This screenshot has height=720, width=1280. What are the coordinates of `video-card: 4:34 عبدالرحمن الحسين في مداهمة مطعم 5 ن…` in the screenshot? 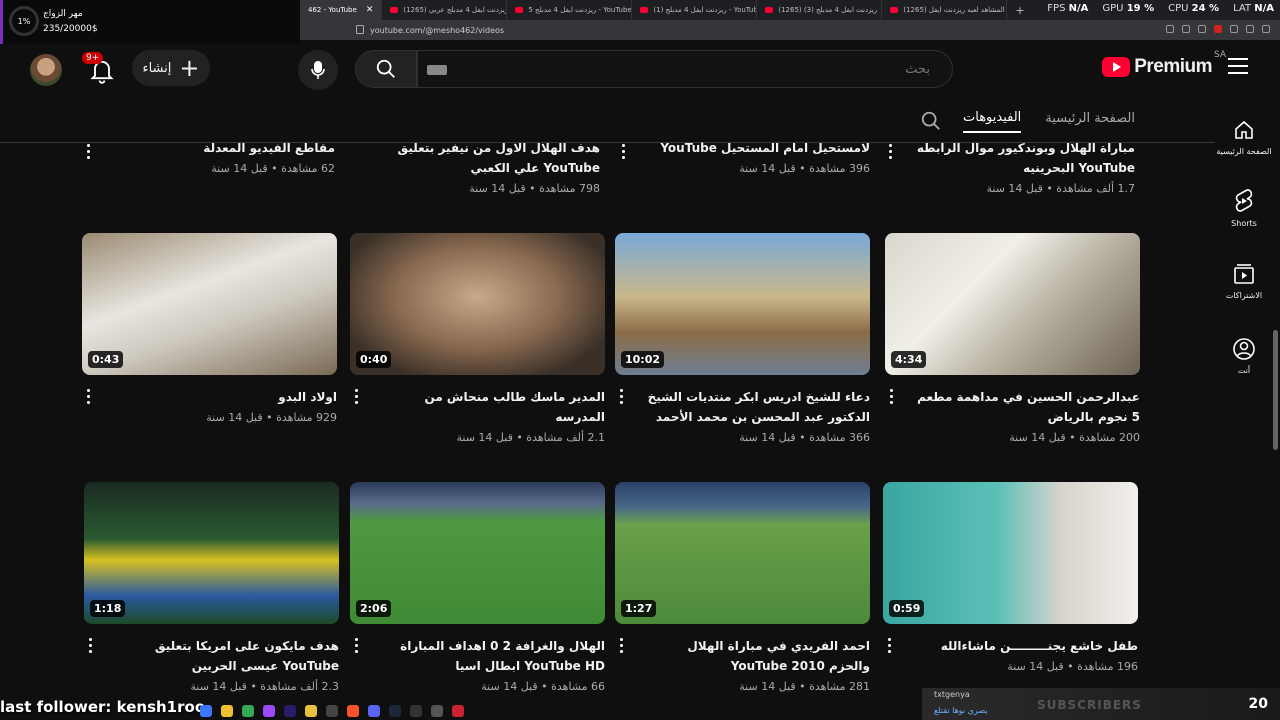 It's located at (1012, 338).